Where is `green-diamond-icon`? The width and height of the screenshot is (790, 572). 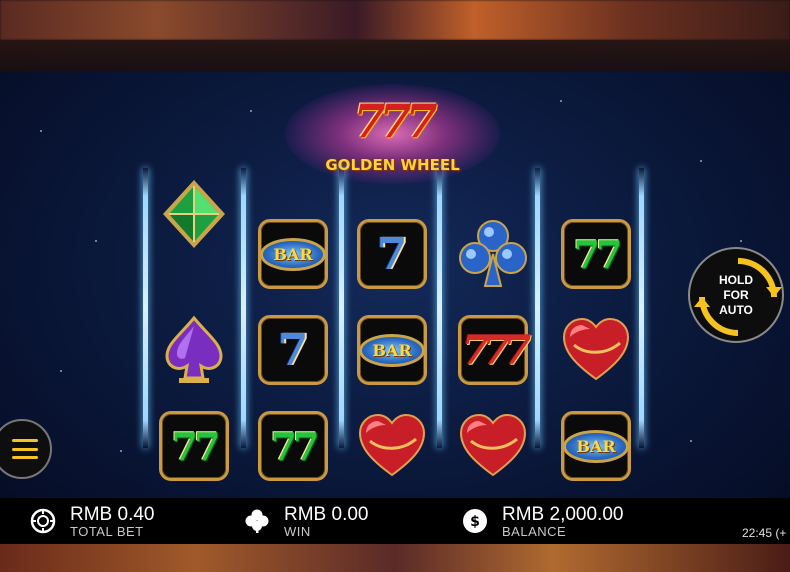 green-diamond-icon is located at coordinates (194, 214).